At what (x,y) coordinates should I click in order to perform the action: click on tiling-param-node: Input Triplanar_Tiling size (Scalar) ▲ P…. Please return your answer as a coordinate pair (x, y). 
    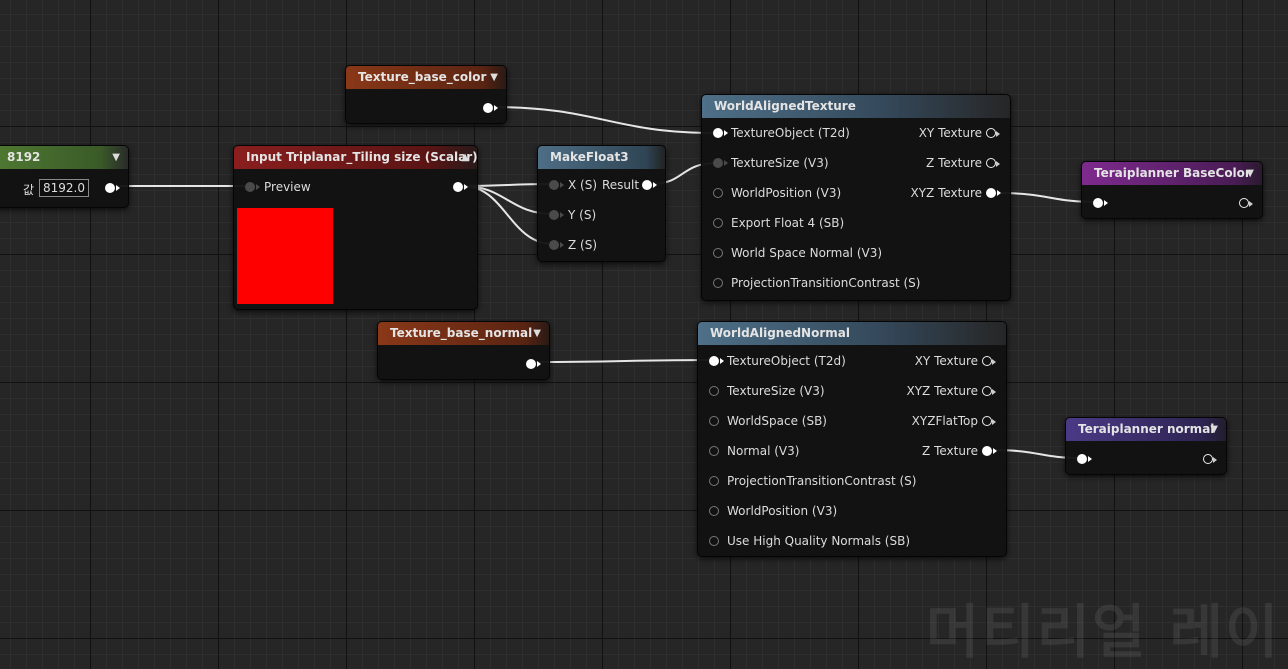
    Looking at the image, I should click on (355, 227).